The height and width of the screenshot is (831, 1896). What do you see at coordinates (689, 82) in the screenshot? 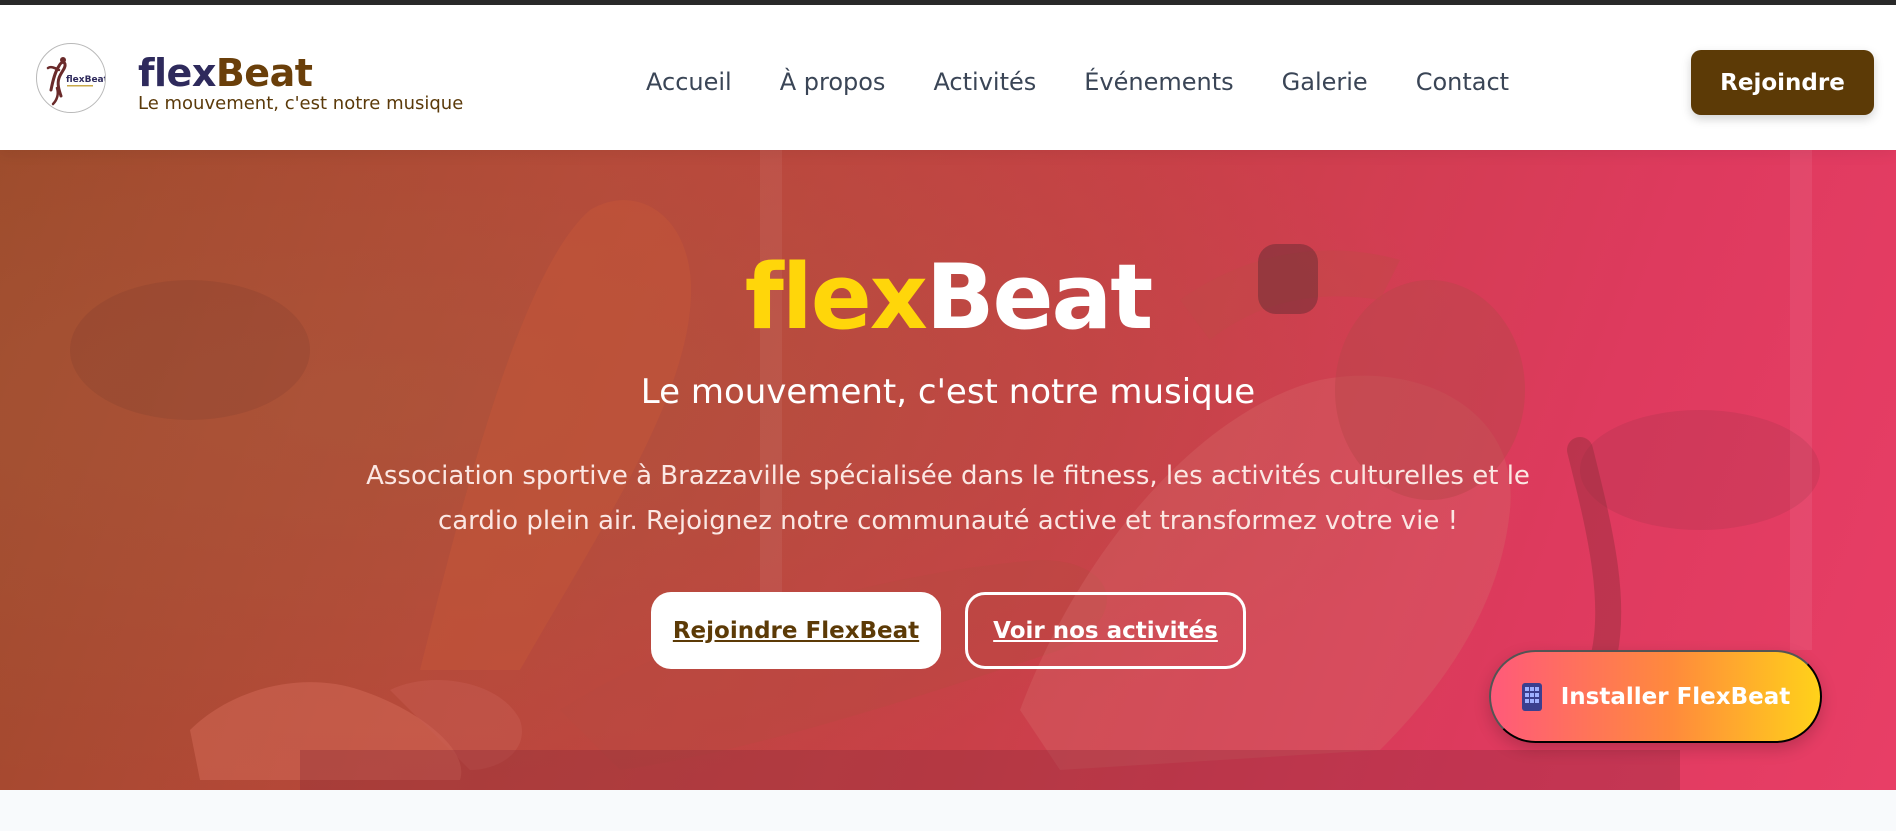
I see `nav-item-accueil: Accueil` at bounding box center [689, 82].